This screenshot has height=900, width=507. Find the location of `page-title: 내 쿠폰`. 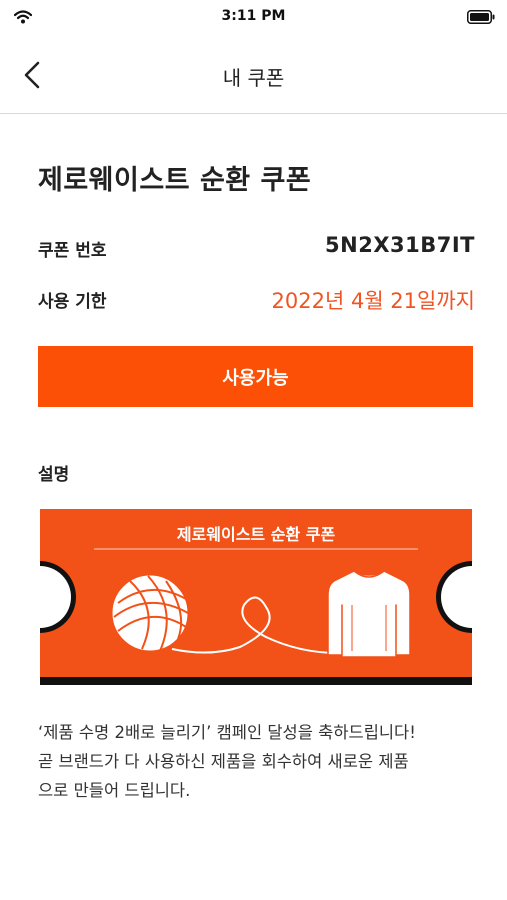

page-title: 내 쿠폰 is located at coordinates (253, 78).